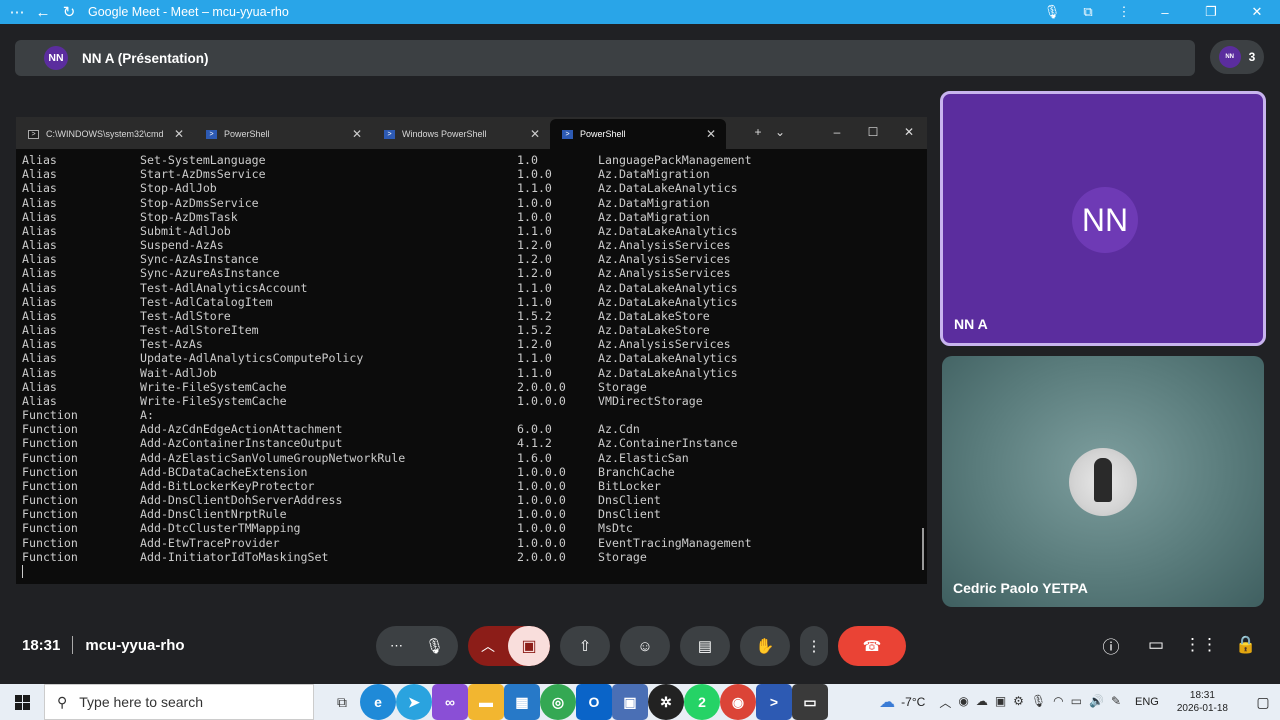 This screenshot has height=720, width=1280. What do you see at coordinates (759, 415) in the screenshot?
I see `command-source` at bounding box center [759, 415].